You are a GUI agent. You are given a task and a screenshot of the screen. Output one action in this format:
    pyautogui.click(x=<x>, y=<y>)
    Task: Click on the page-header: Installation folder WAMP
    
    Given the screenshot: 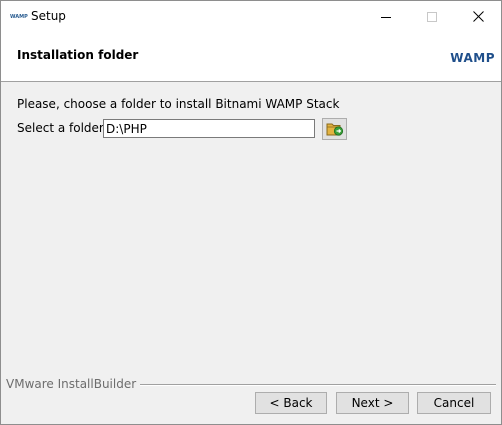 What is the action you would take?
    pyautogui.click(x=251, y=57)
    